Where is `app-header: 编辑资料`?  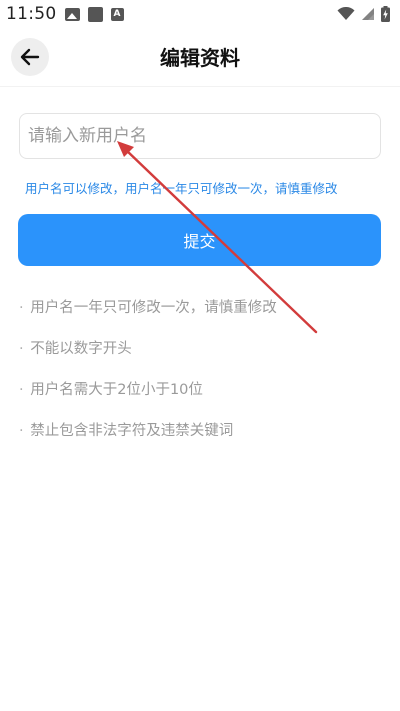
app-header: 编辑资料 is located at coordinates (200, 57).